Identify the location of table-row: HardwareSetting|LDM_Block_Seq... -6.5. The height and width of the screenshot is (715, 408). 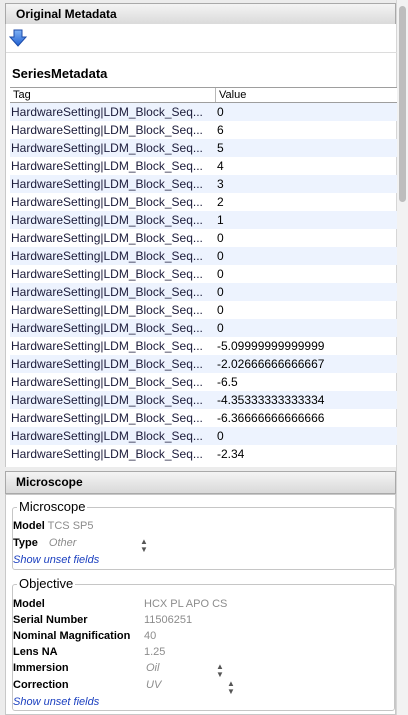
(203, 382).